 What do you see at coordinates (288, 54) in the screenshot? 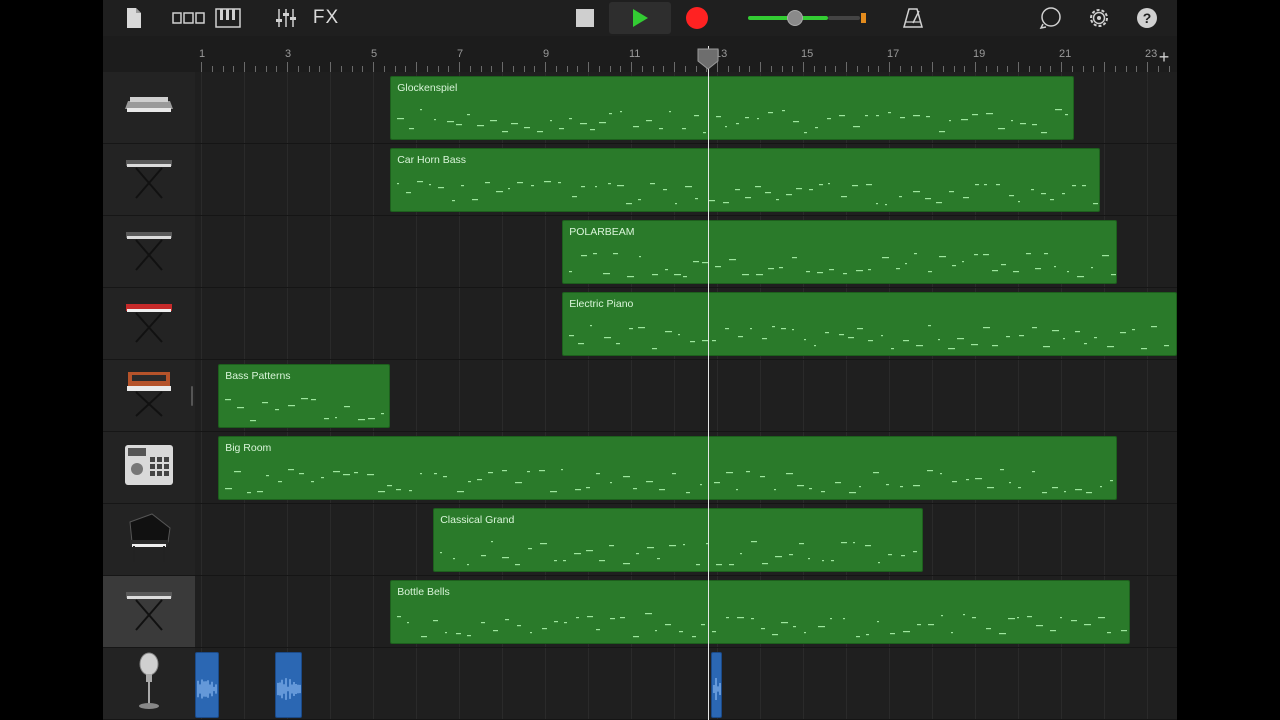
I see `ruler-bar-number: 3` at bounding box center [288, 54].